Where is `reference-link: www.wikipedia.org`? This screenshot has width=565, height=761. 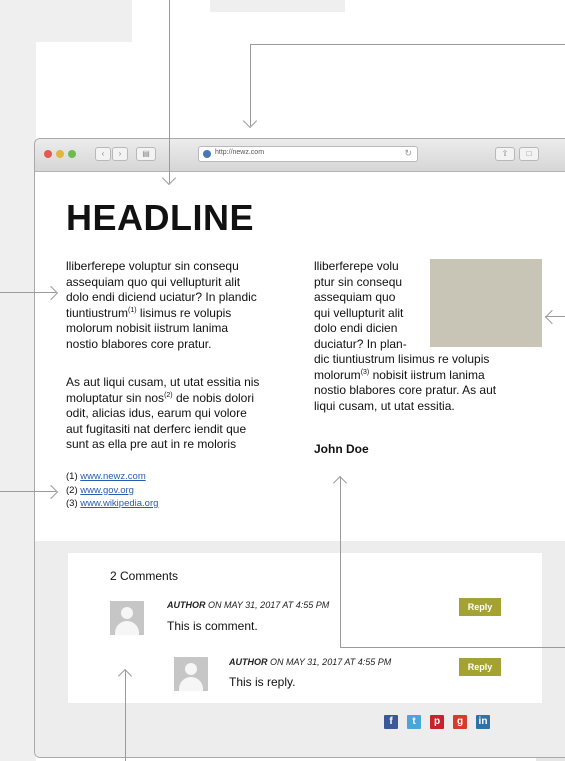 reference-link: www.wikipedia.org is located at coordinates (119, 503).